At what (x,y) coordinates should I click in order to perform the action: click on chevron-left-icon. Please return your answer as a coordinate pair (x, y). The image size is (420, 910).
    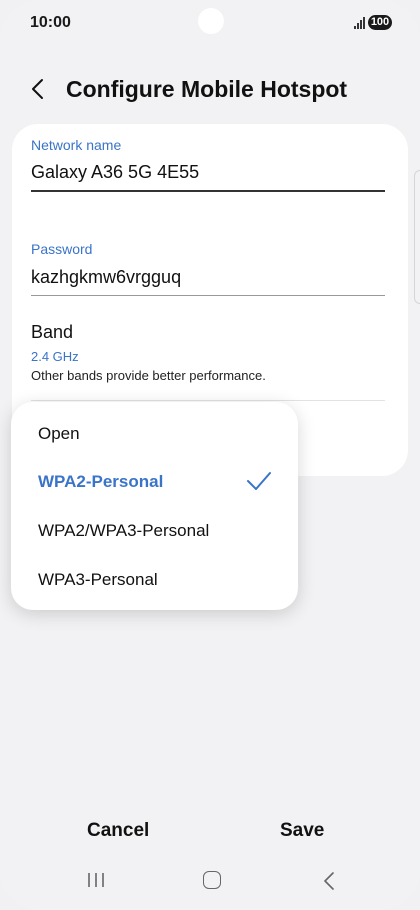
    Looking at the image, I should click on (37, 89).